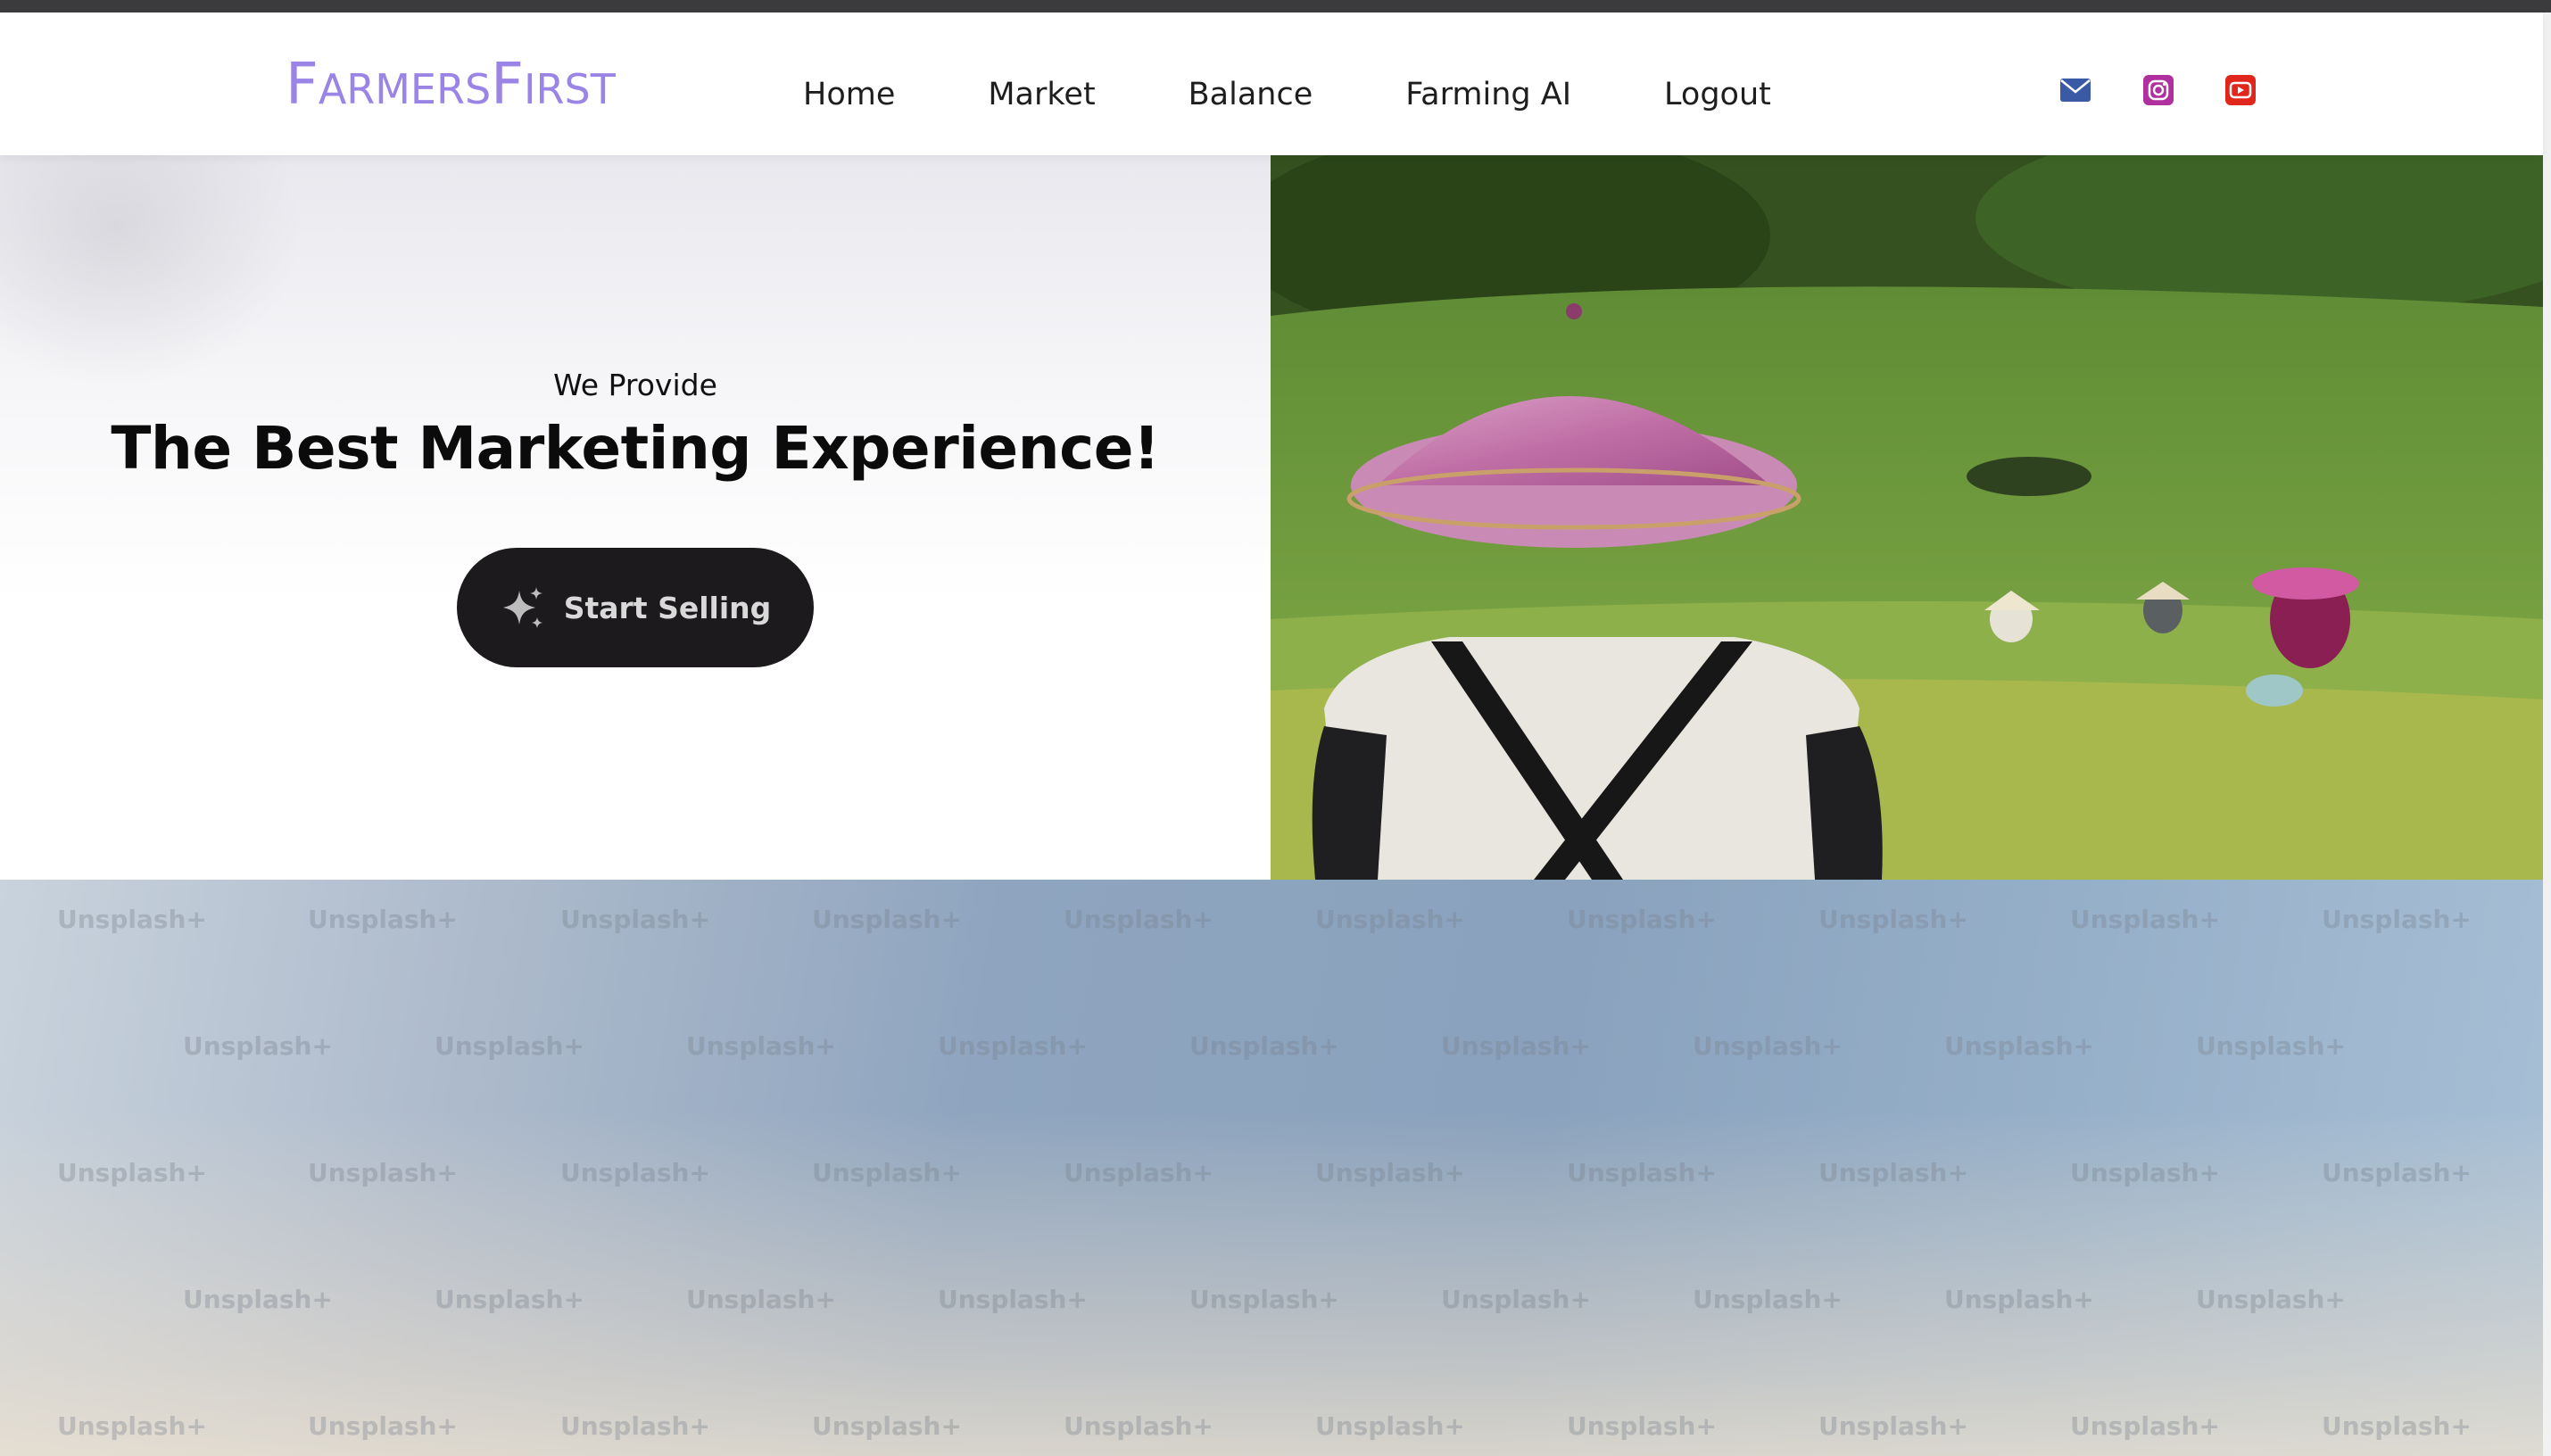 The width and height of the screenshot is (2551, 1456). What do you see at coordinates (569, 89) in the screenshot?
I see `logo-text: IRST` at bounding box center [569, 89].